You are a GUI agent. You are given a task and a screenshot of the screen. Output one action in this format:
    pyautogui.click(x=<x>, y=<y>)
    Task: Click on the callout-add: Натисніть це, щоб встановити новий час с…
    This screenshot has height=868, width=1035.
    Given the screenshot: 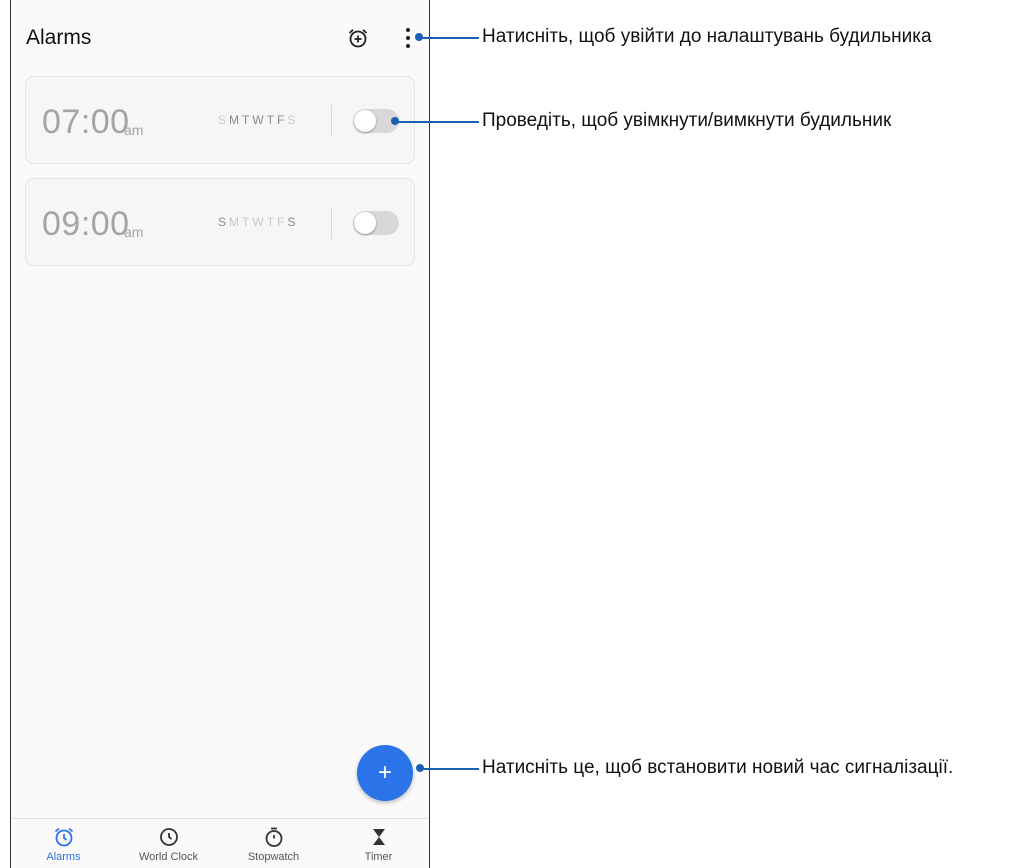 What is the action you would take?
    pyautogui.click(x=718, y=767)
    